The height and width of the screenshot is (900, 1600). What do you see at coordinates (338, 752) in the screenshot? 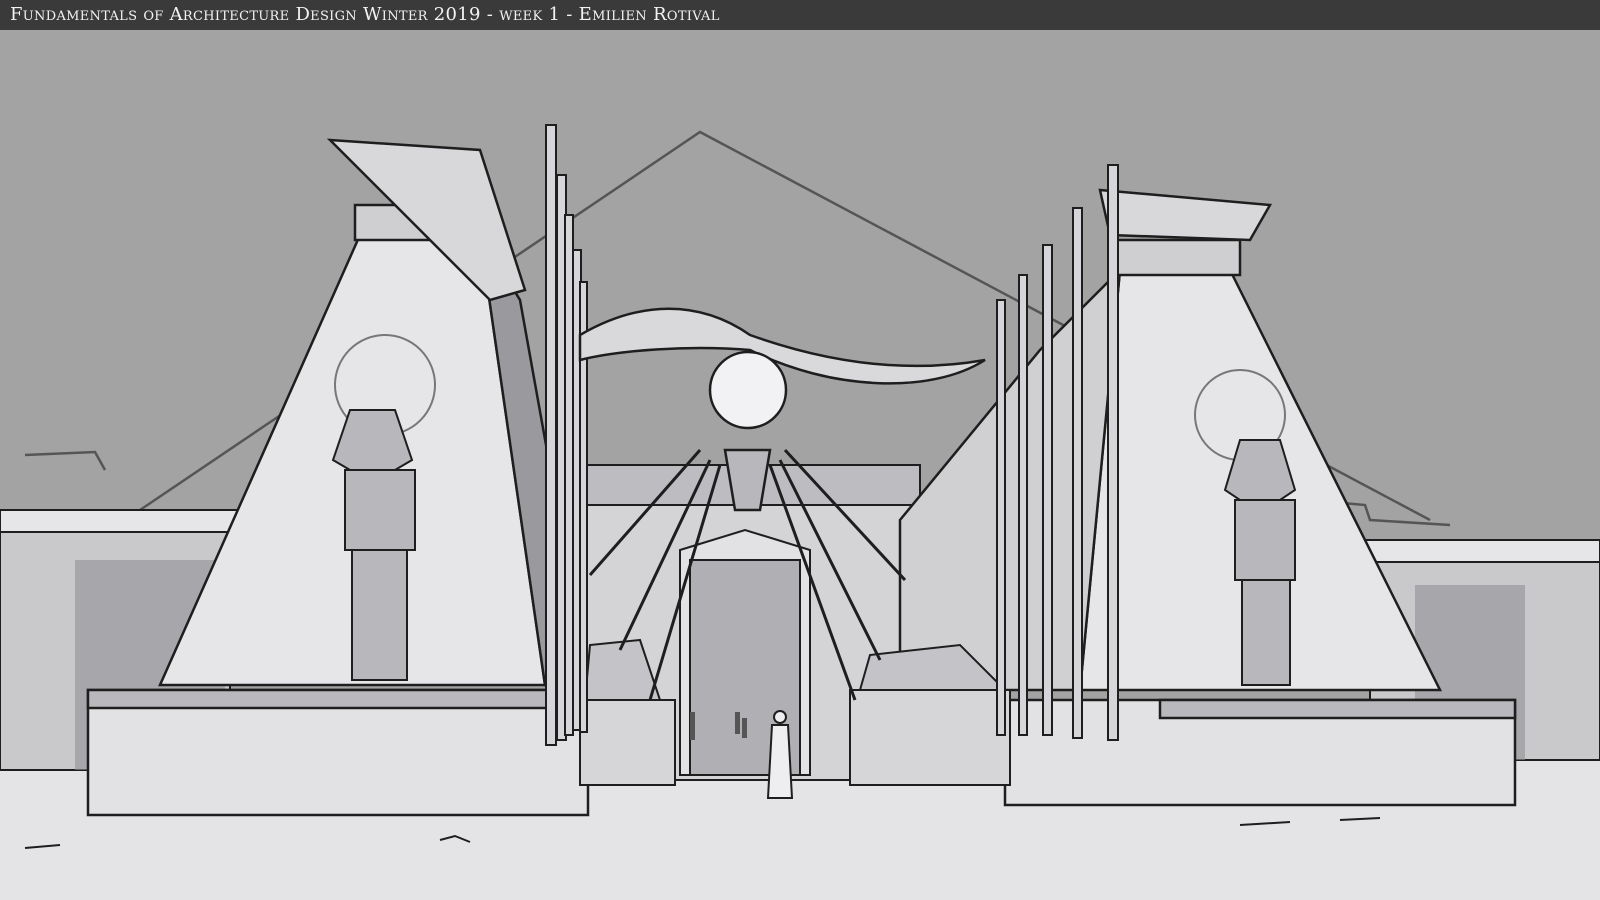
I see `left-base` at bounding box center [338, 752].